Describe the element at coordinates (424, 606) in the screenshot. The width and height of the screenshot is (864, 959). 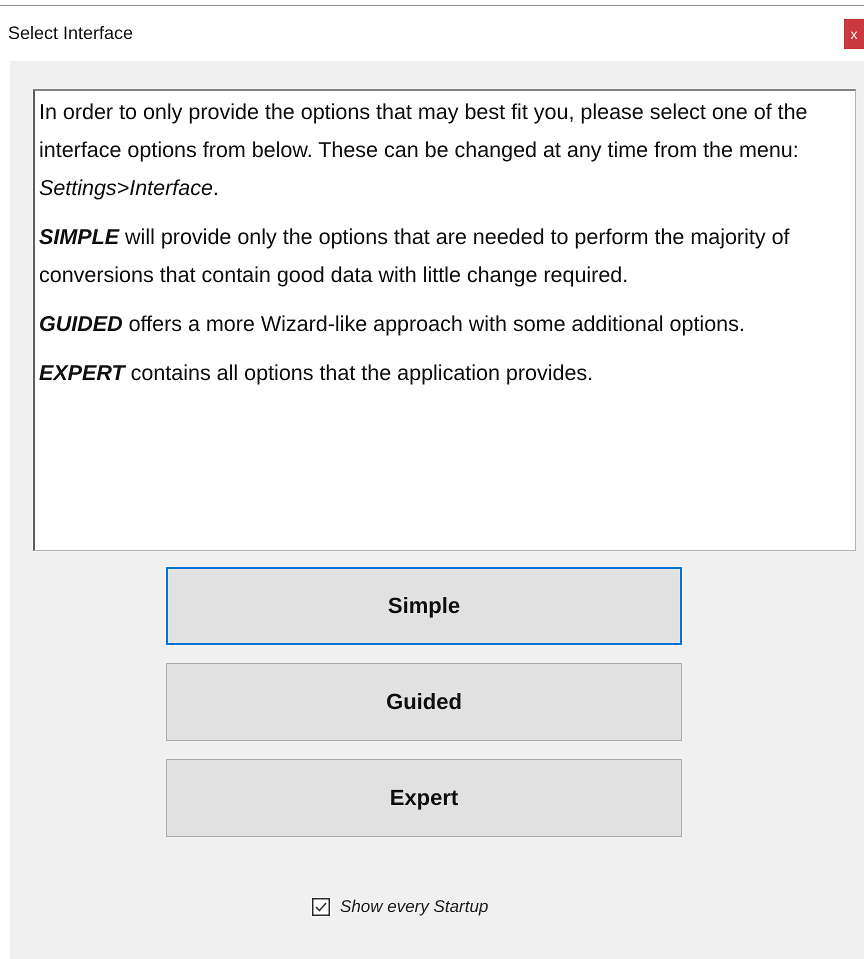
I see `interface-button: Simple` at that location.